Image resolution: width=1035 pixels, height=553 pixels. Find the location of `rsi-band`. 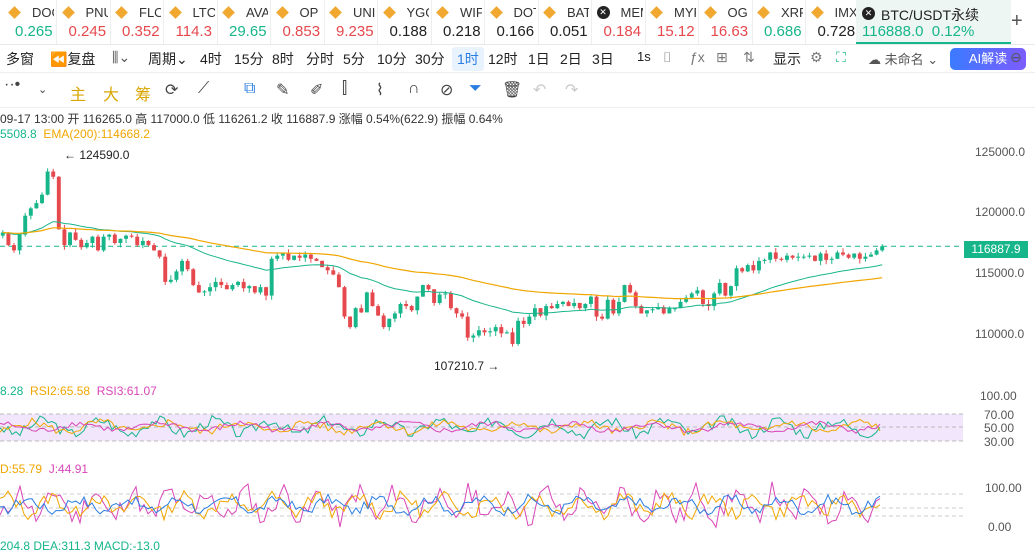

rsi-band is located at coordinates (481, 427).